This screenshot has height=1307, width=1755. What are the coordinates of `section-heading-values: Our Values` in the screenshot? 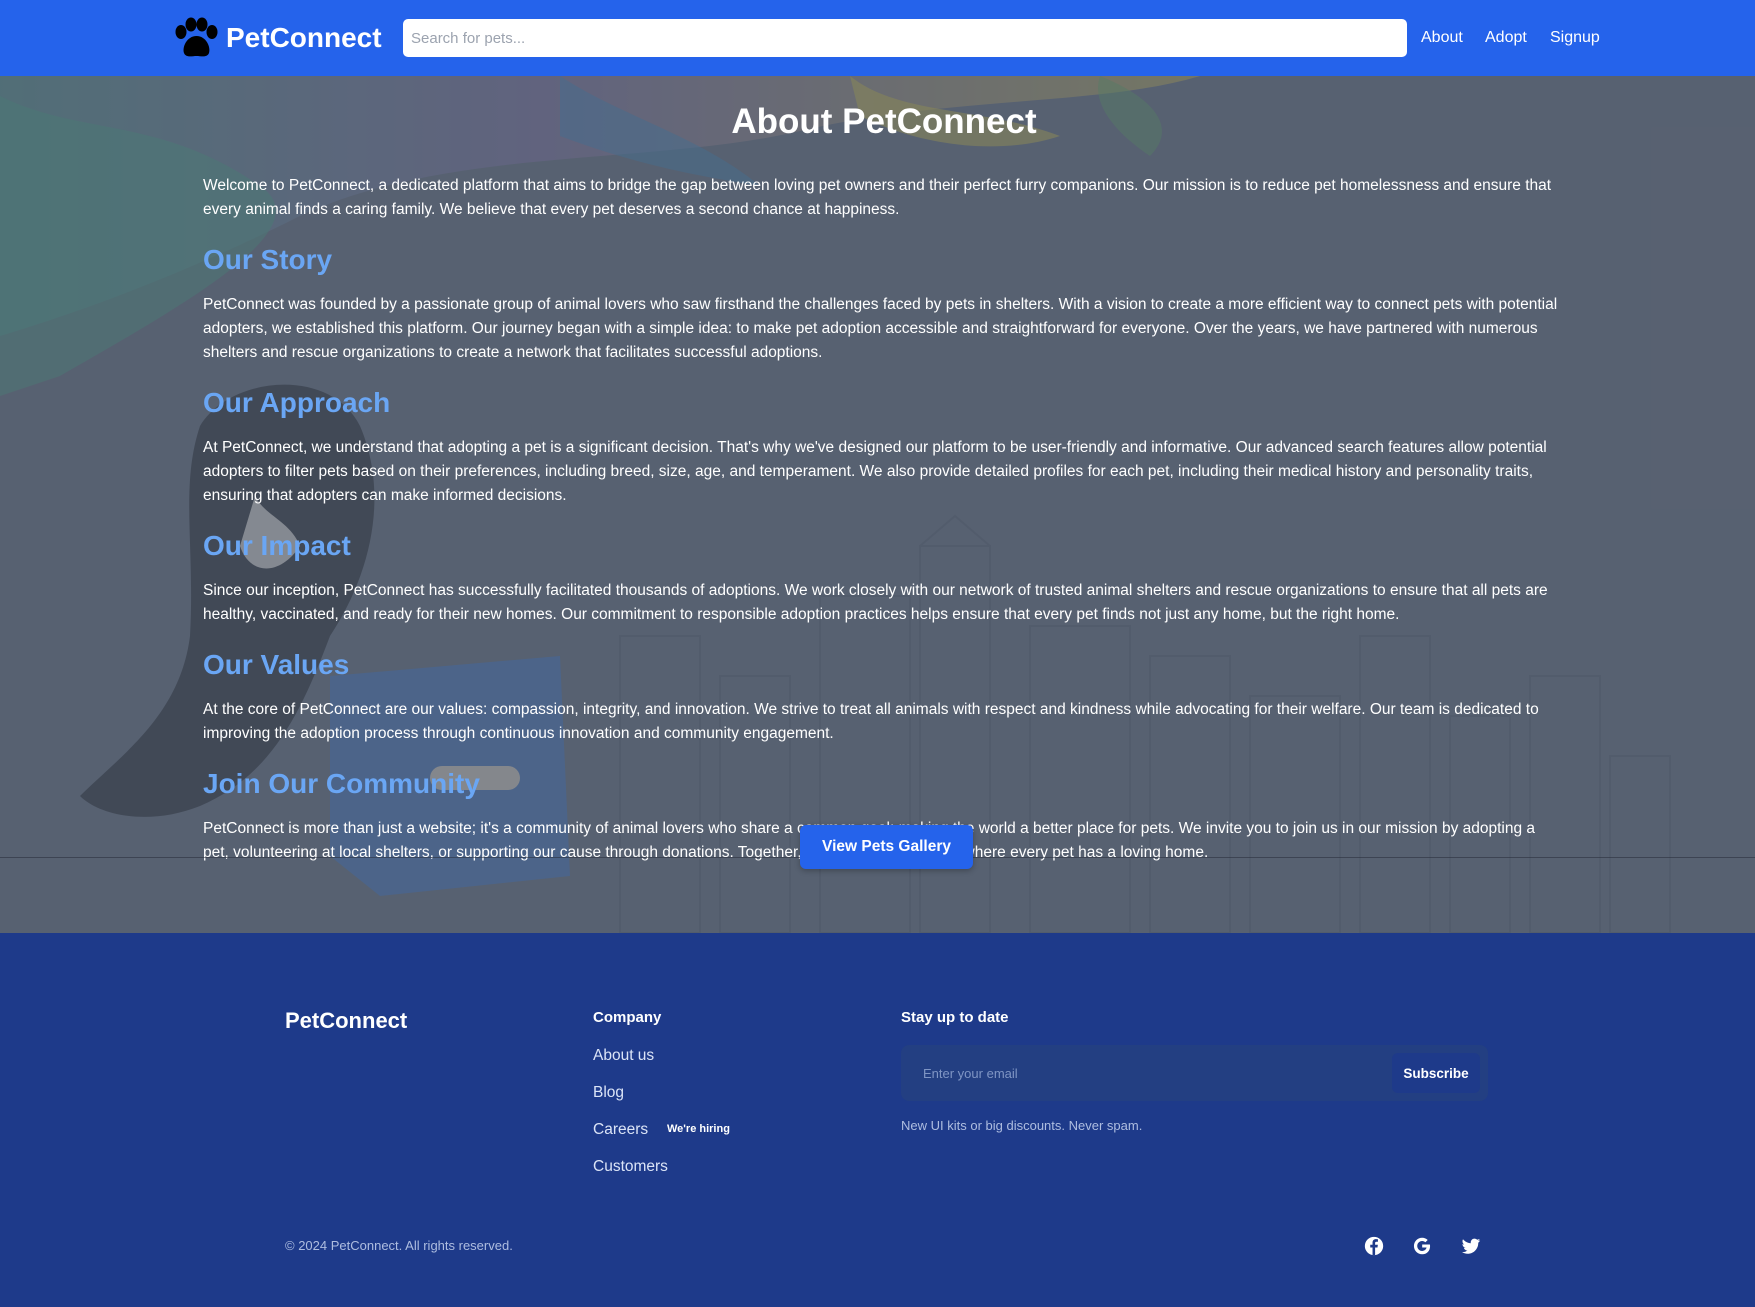 It's located at (276, 664).